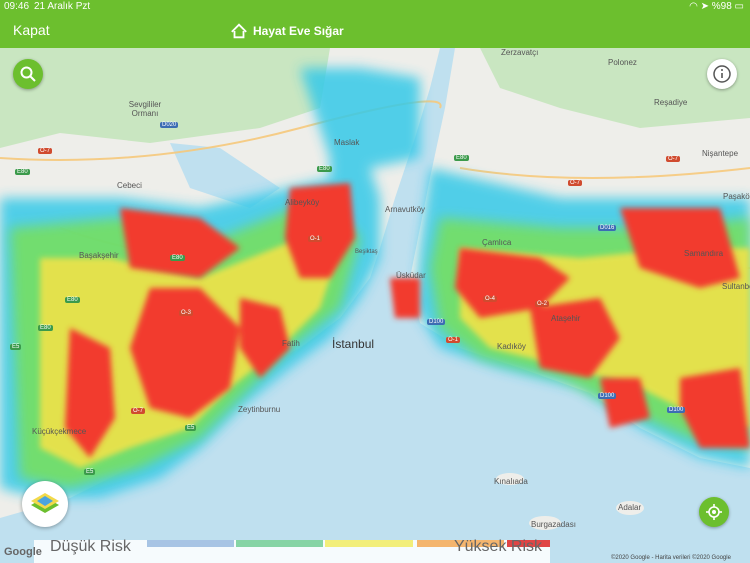 Image resolution: width=750 pixels, height=563 pixels. Describe the element at coordinates (721, 6) in the screenshot. I see `battery-percent: %98` at that location.